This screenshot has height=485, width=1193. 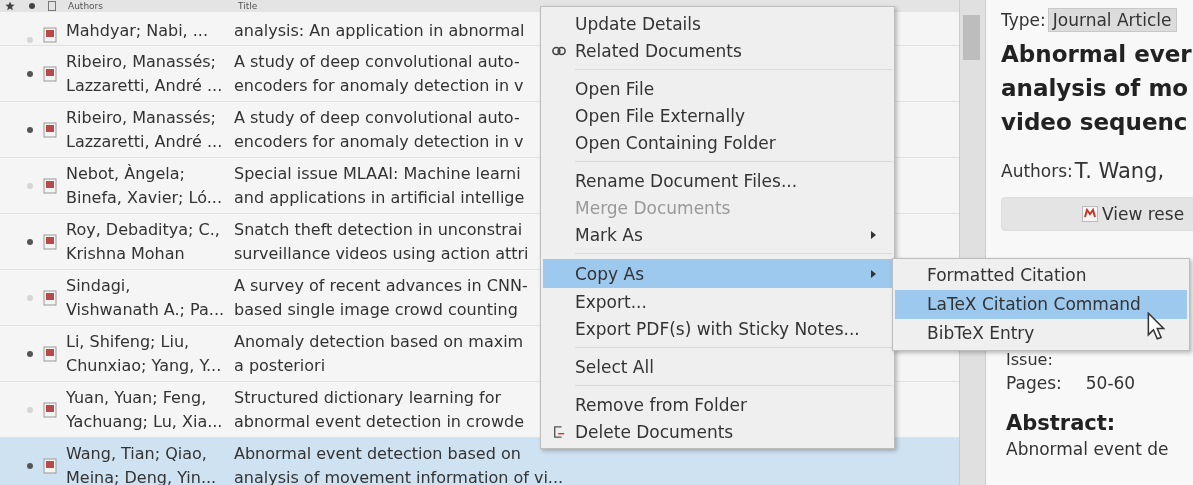 I want to click on menu-item: LaTeX Citation Command, so click(x=1041, y=304).